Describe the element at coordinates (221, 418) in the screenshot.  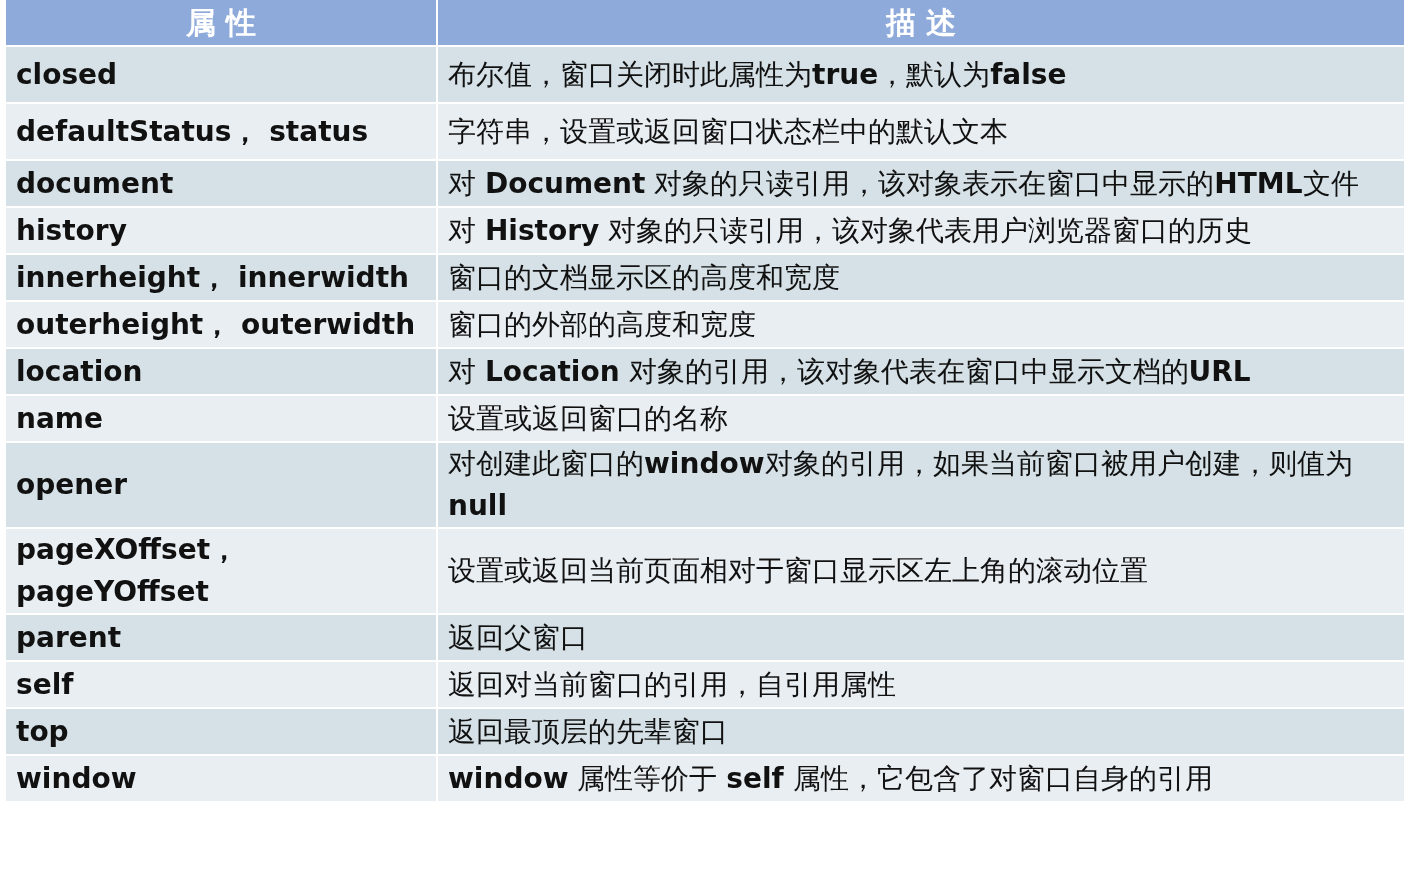
I see `property-cell: name` at that location.